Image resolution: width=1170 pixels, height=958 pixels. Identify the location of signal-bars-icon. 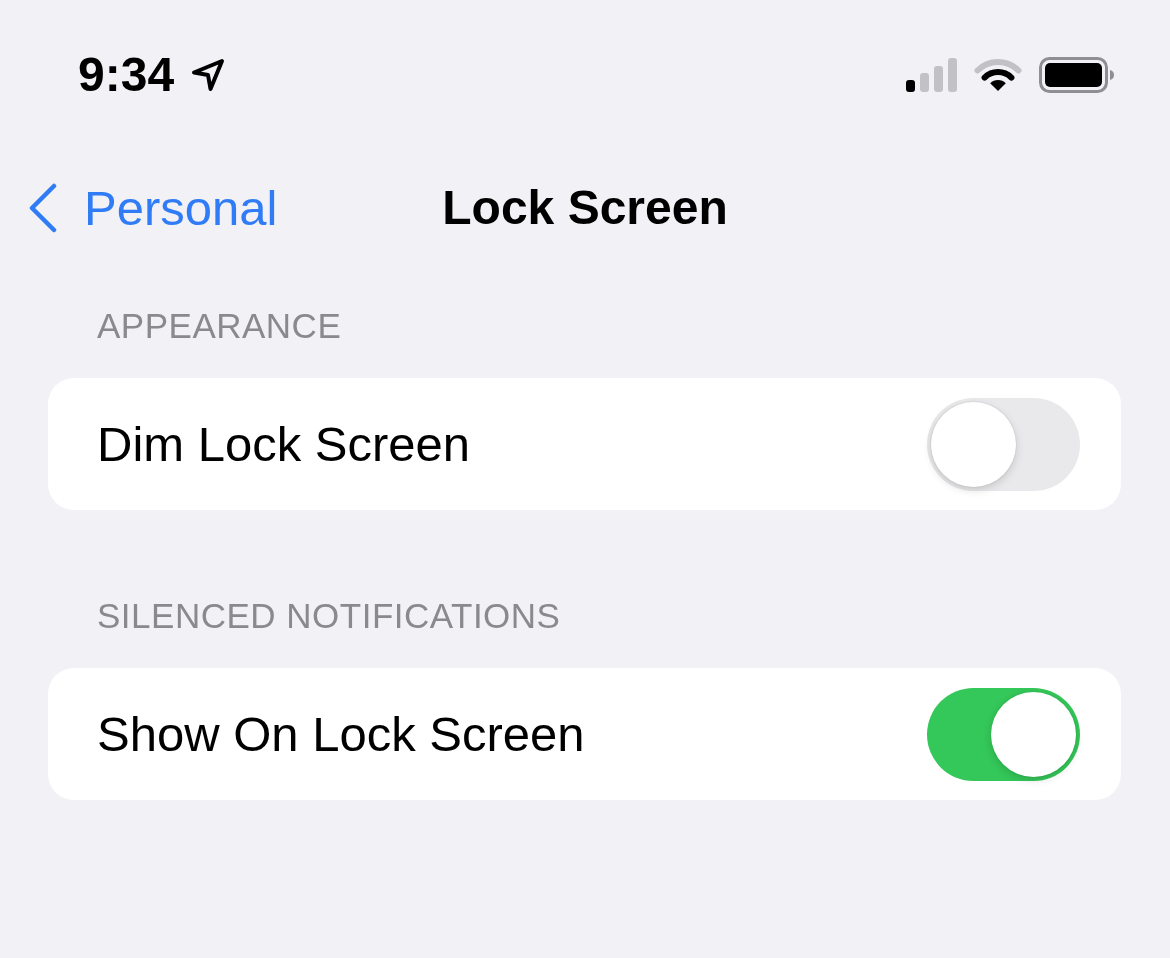
(931, 75).